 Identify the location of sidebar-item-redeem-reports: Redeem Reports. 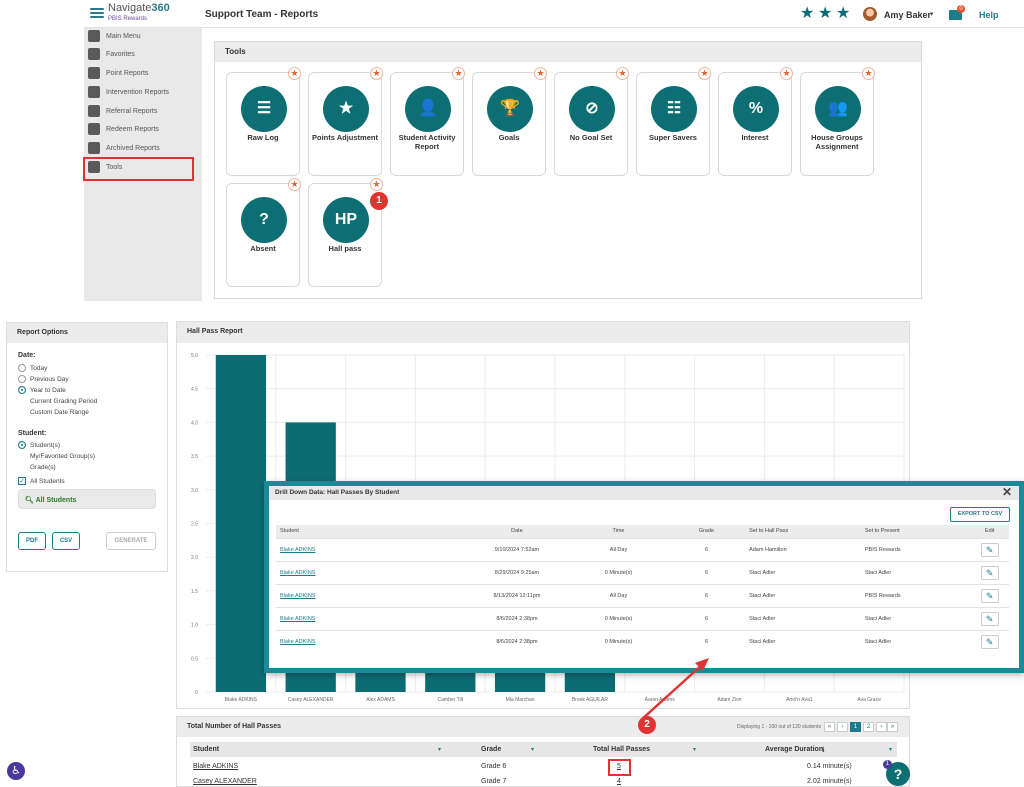
(143, 129).